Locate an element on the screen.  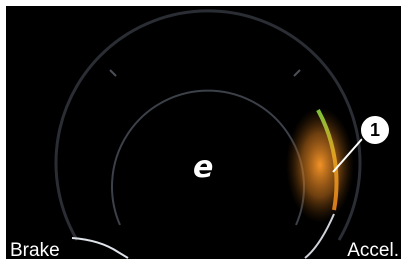
brake-label: Brake is located at coordinates (35, 250).